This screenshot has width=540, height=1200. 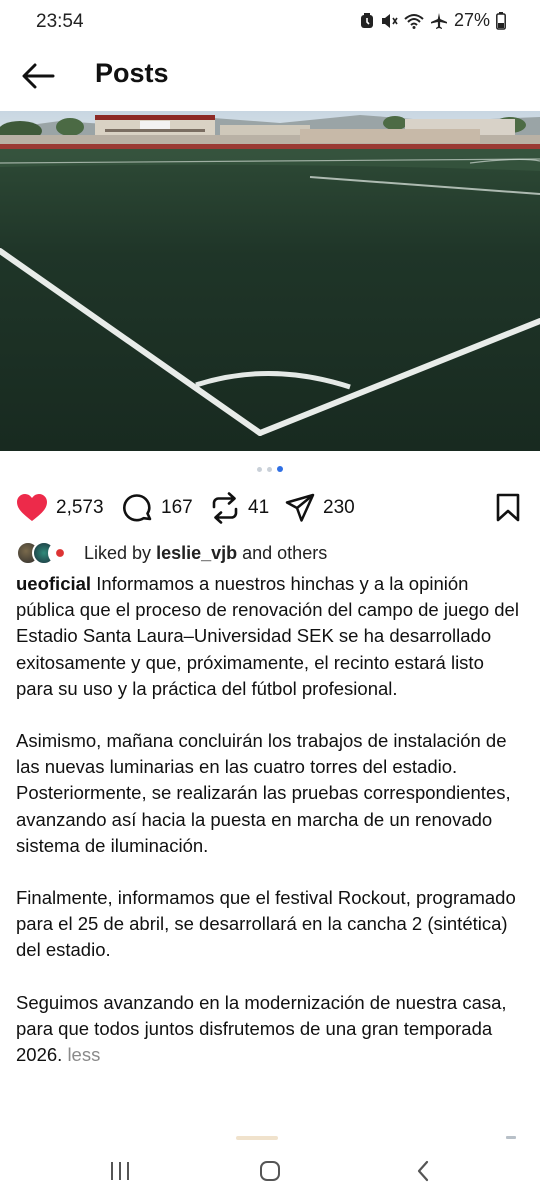 What do you see at coordinates (414, 21) in the screenshot?
I see `wifi-icon` at bounding box center [414, 21].